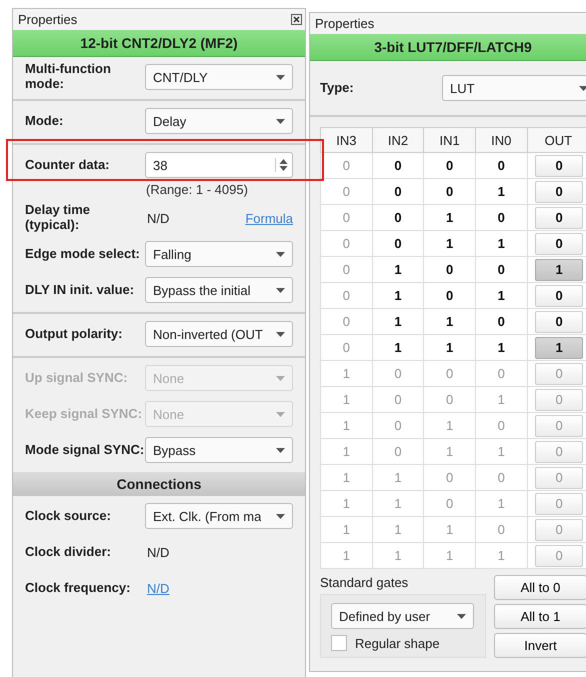  What do you see at coordinates (68, 552) in the screenshot?
I see `field-label: Clock divider:` at bounding box center [68, 552].